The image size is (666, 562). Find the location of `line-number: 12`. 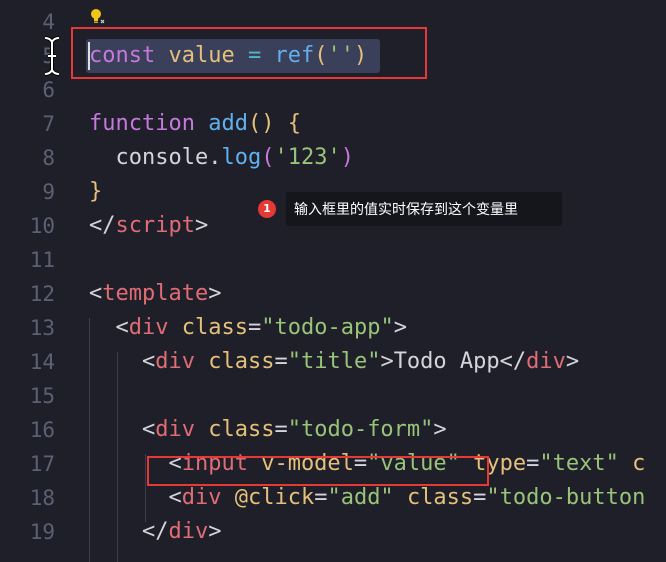

line-number: 12 is located at coordinates (42, 294).